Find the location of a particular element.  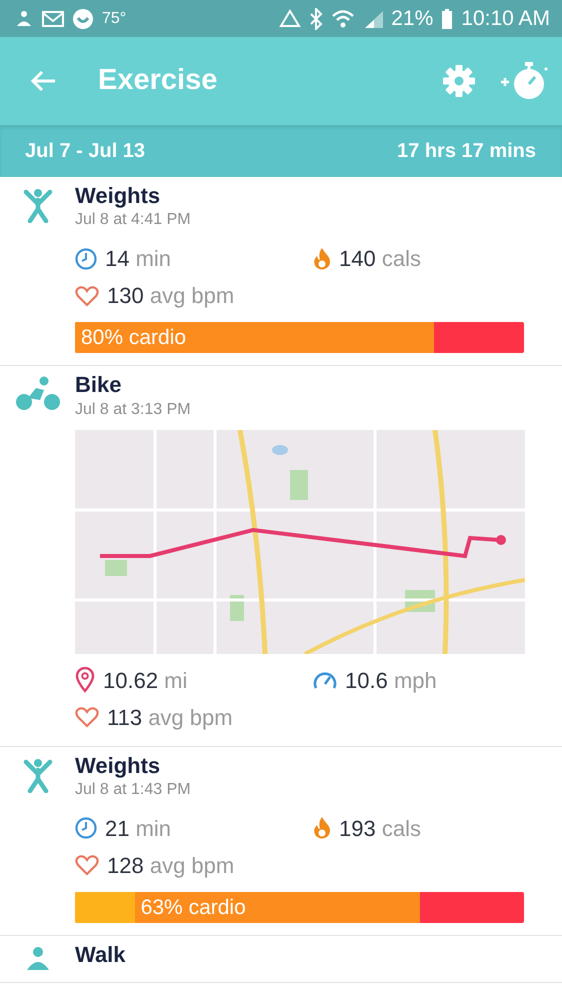

add-stopwatch-icon is located at coordinates (524, 81).